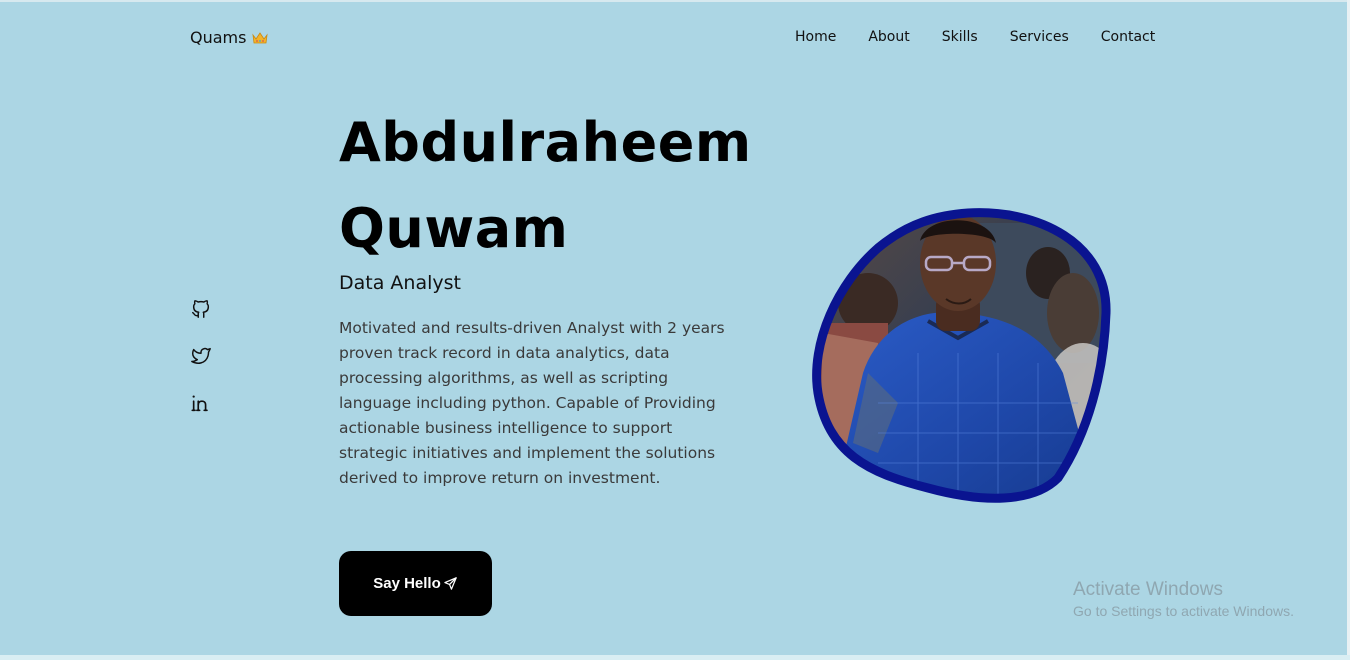 This screenshot has height=660, width=1350. Describe the element at coordinates (201, 368) in the screenshot. I see `social-links` at that location.